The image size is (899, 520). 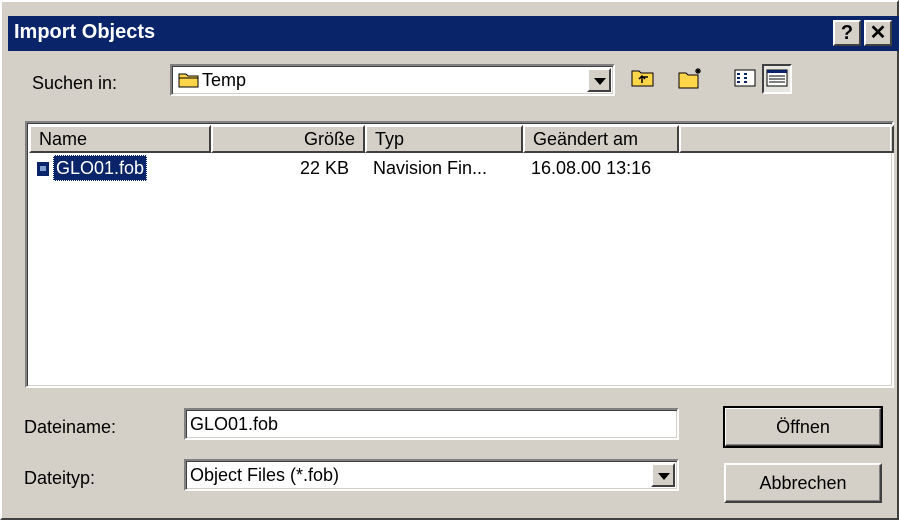 I want to click on look-in-combo: Temp, so click(x=392, y=80).